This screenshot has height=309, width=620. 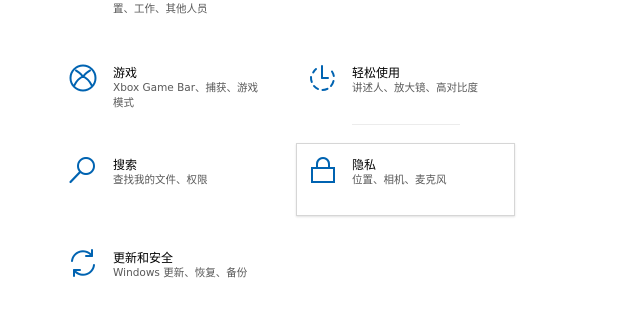 What do you see at coordinates (143, 258) in the screenshot?
I see `tile-update-security-title: 更新和安全` at bounding box center [143, 258].